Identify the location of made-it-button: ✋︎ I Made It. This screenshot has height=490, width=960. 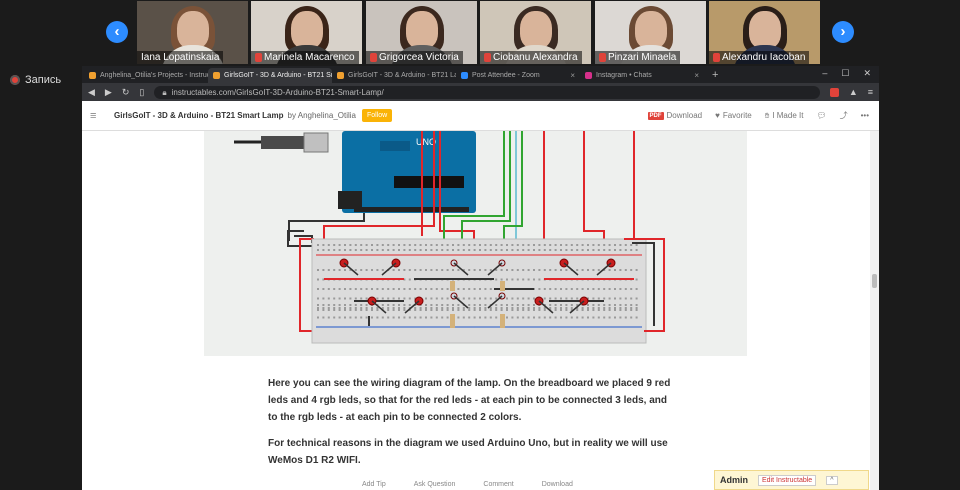
(784, 116).